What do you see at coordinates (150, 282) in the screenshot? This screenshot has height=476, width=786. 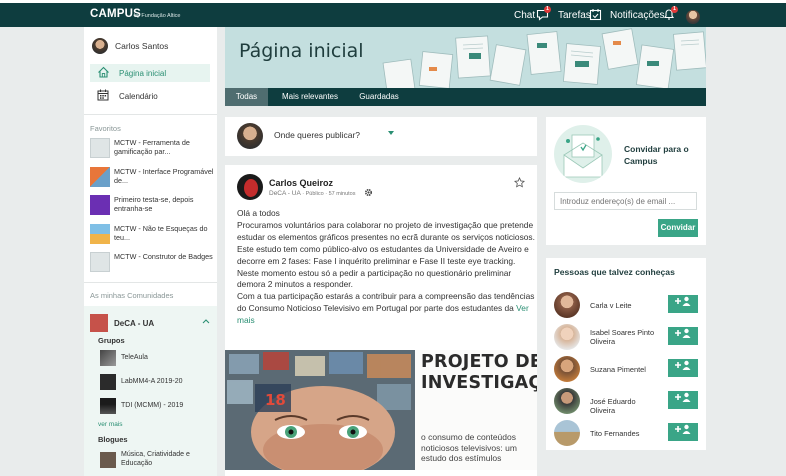 I see `divider` at bounding box center [150, 282].